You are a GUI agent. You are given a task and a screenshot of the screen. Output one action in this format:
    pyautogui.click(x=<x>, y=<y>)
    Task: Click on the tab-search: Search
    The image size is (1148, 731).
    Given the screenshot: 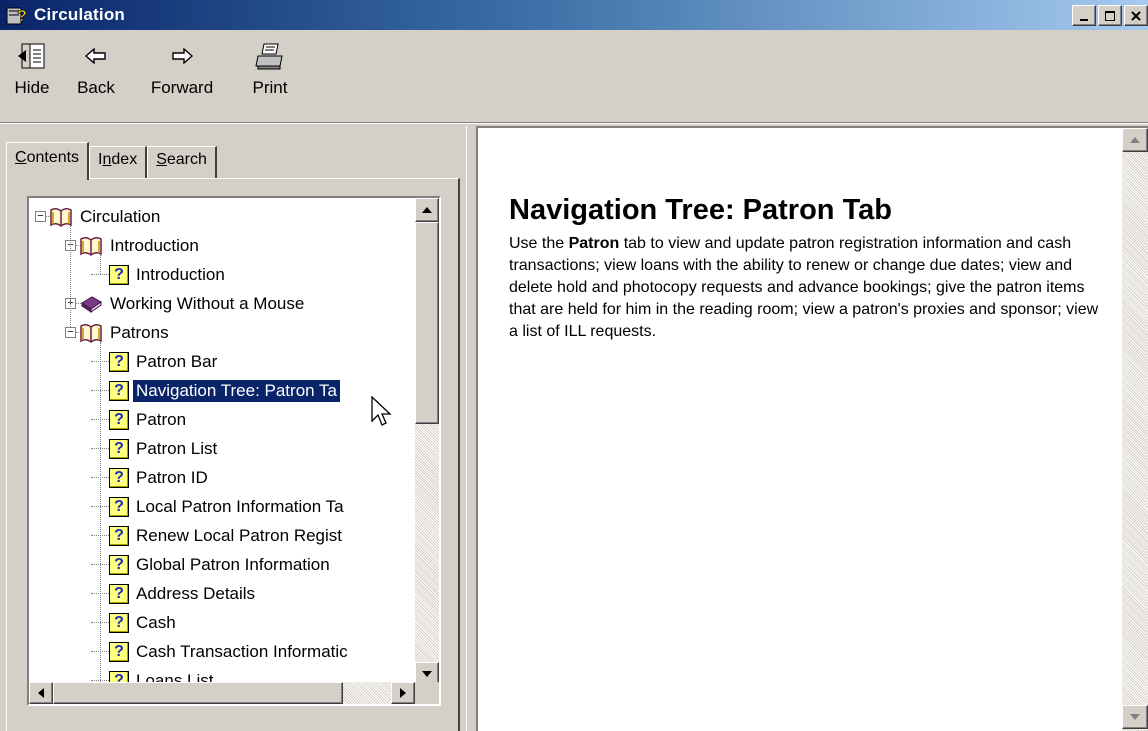 What is the action you would take?
    pyautogui.click(x=182, y=162)
    